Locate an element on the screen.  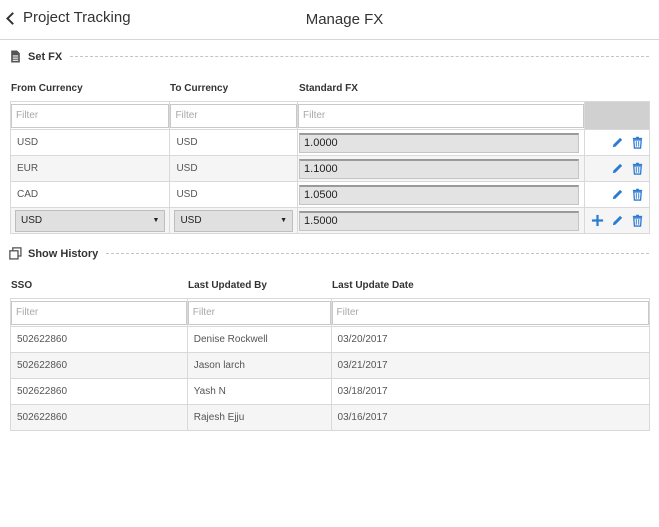
set-fx-label: Set FX is located at coordinates (45, 56).